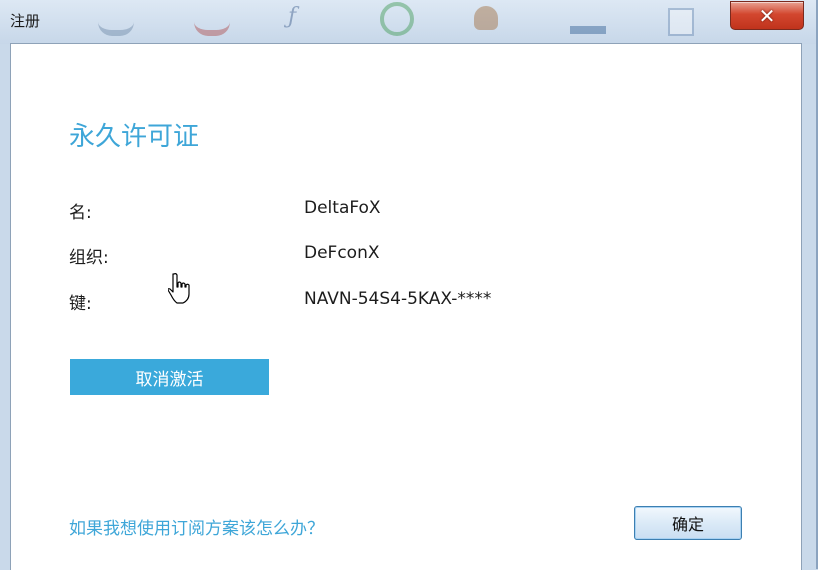 The height and width of the screenshot is (570, 818). I want to click on ok-button: 确定, so click(688, 523).